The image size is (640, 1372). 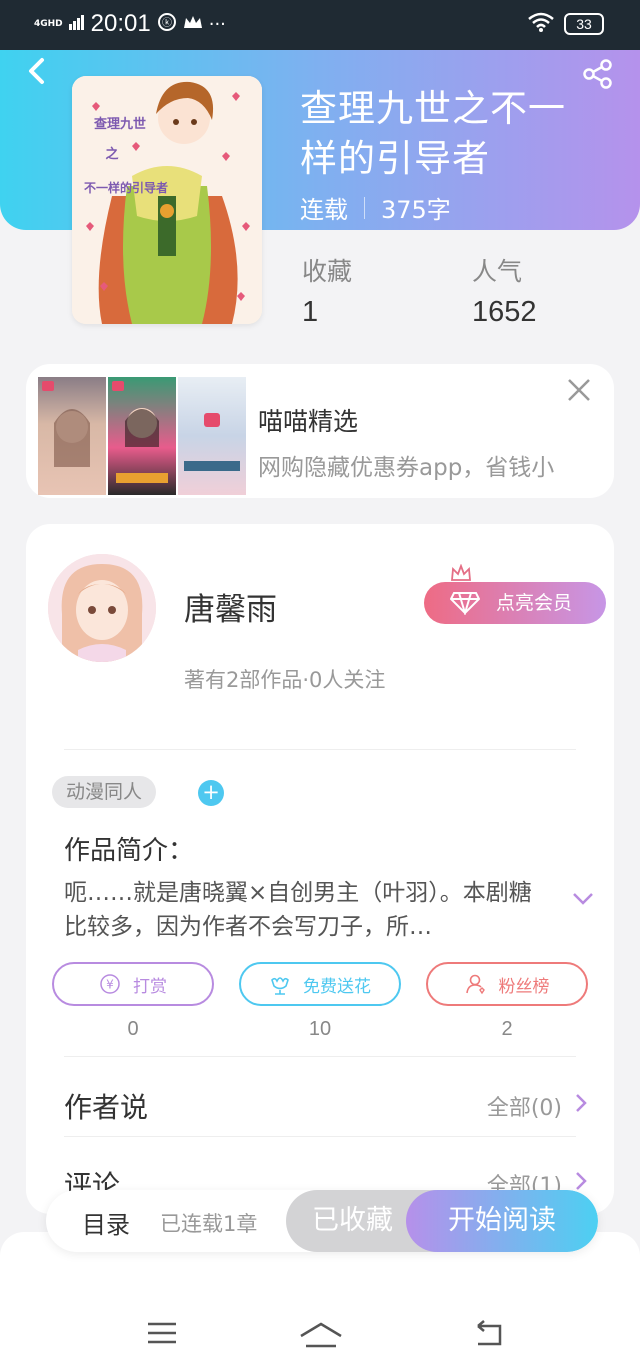 What do you see at coordinates (337, 986) in the screenshot?
I see `send-flower-label: 免费送花` at bounding box center [337, 986].